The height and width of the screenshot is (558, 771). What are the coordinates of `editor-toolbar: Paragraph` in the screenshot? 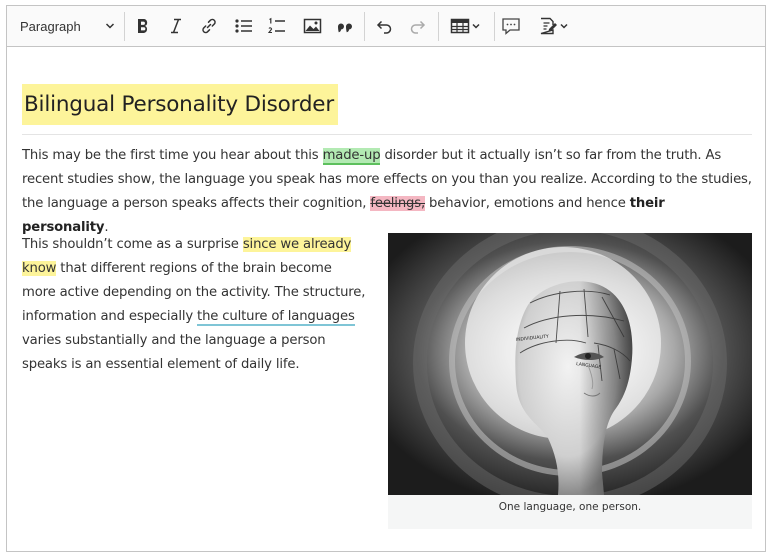 It's located at (386, 26).